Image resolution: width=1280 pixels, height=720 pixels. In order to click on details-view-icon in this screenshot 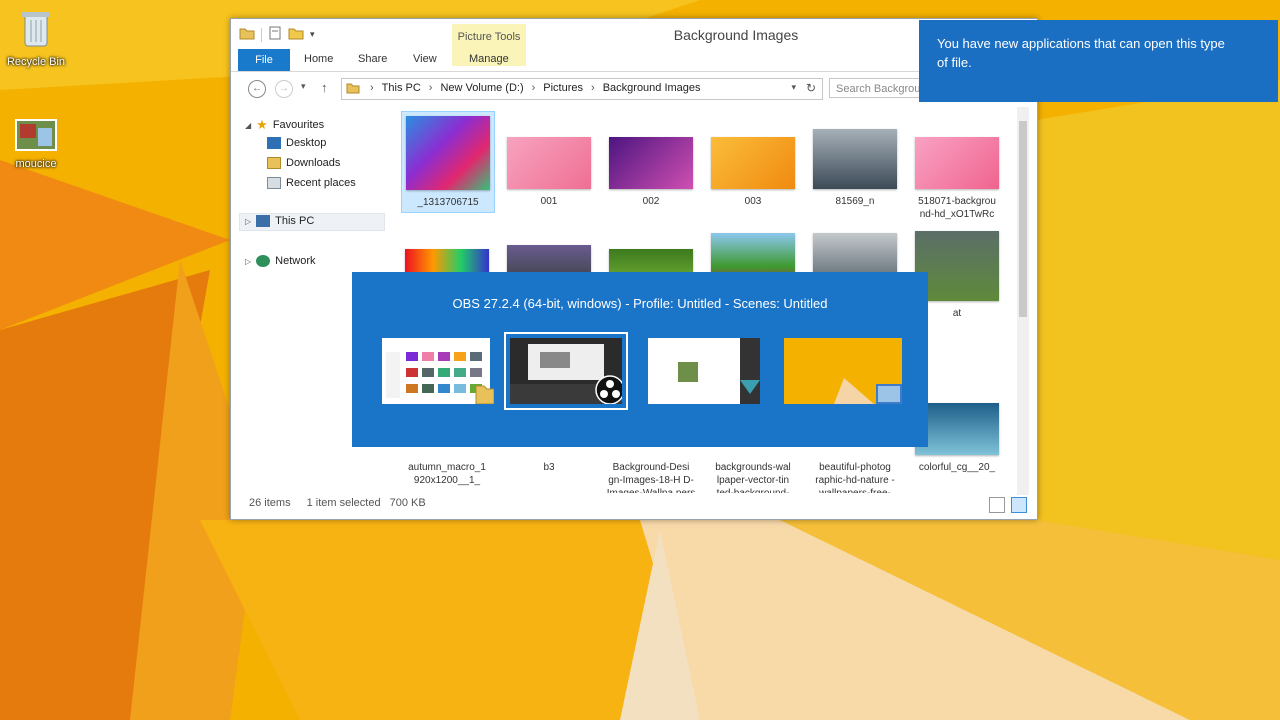, I will do `click(997, 505)`.